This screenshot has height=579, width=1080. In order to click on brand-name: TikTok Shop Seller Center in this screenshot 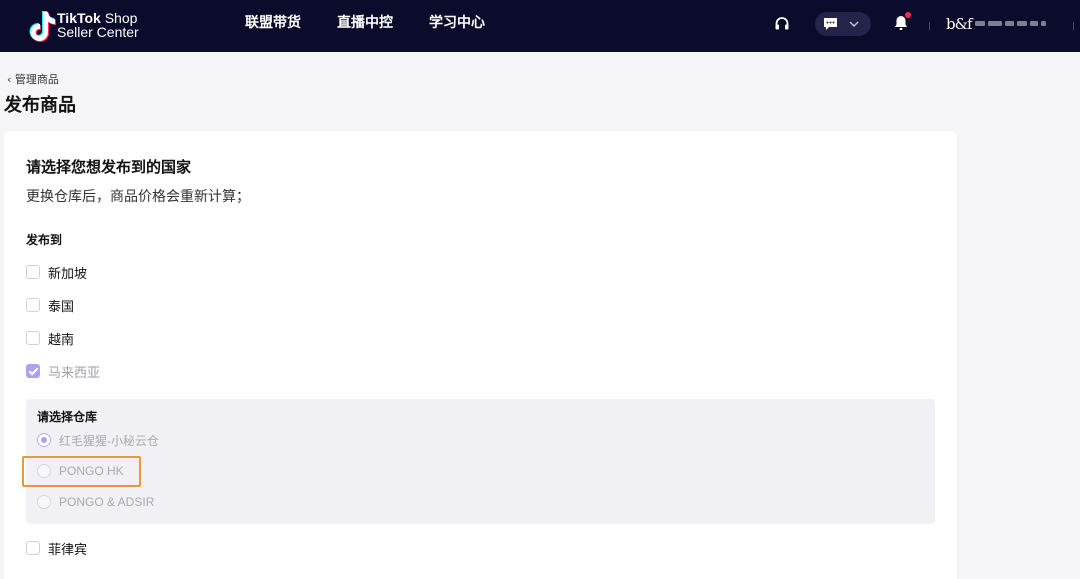, I will do `click(98, 25)`.